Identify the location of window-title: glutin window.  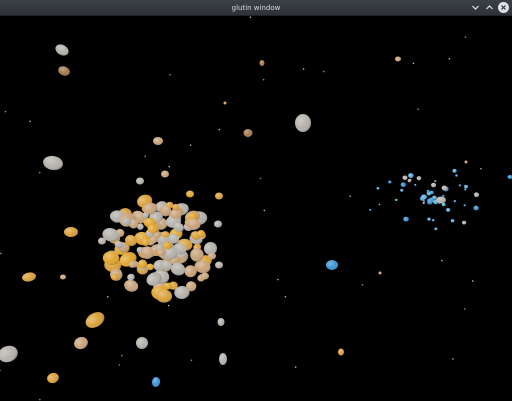
(256, 8).